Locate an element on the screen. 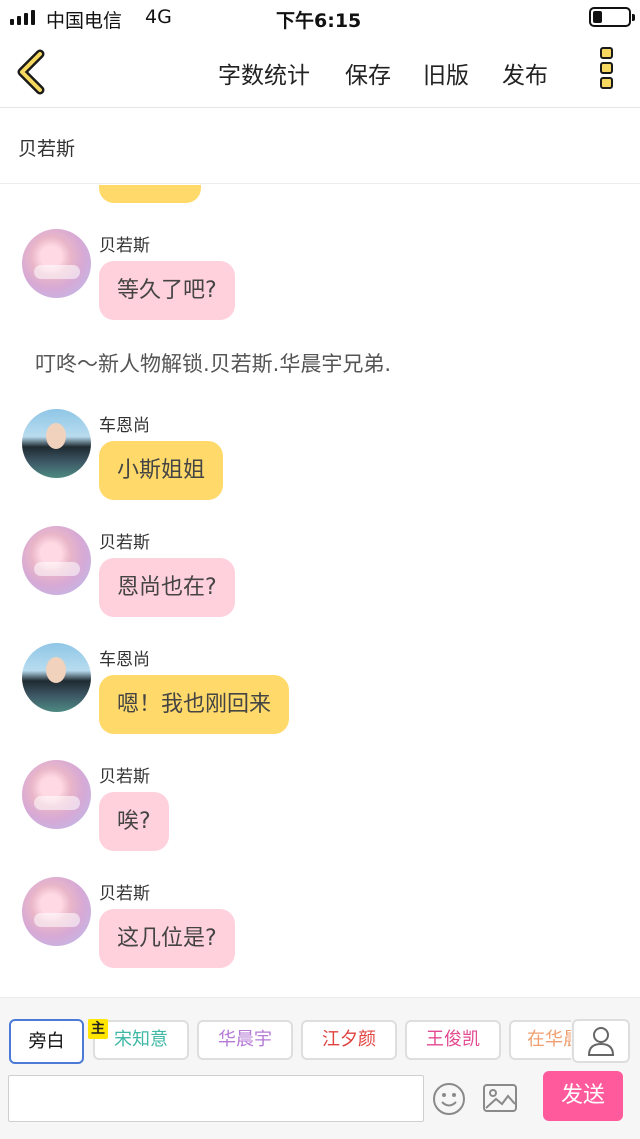  network-type: 4G is located at coordinates (158, 17).